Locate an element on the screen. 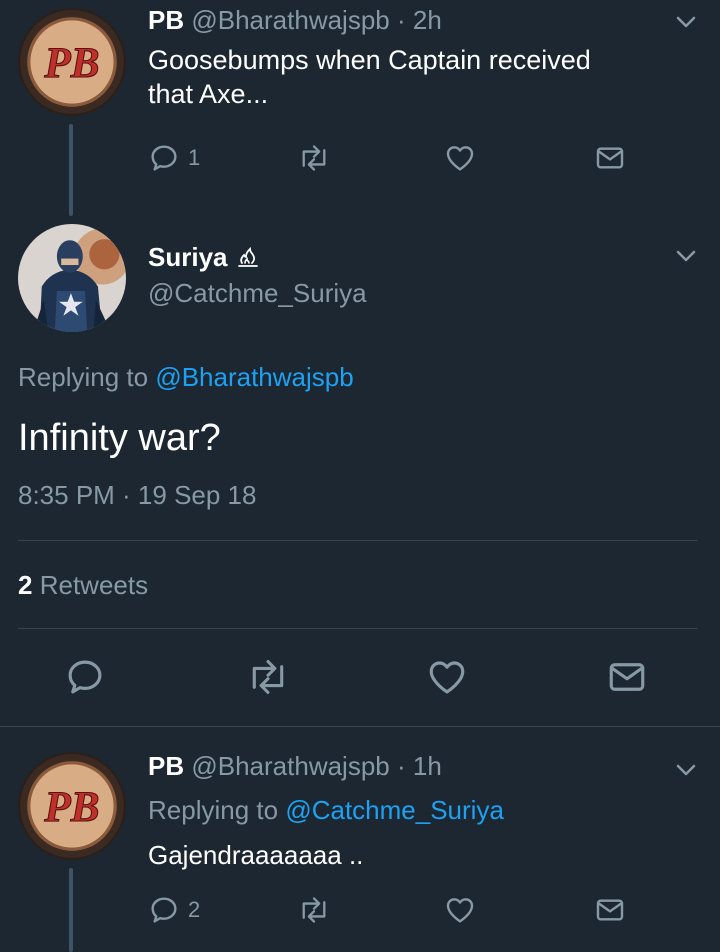 This screenshot has width=720, height=952. tweet-header: PB @Bharathwajspb · 1h is located at coordinates (295, 766).